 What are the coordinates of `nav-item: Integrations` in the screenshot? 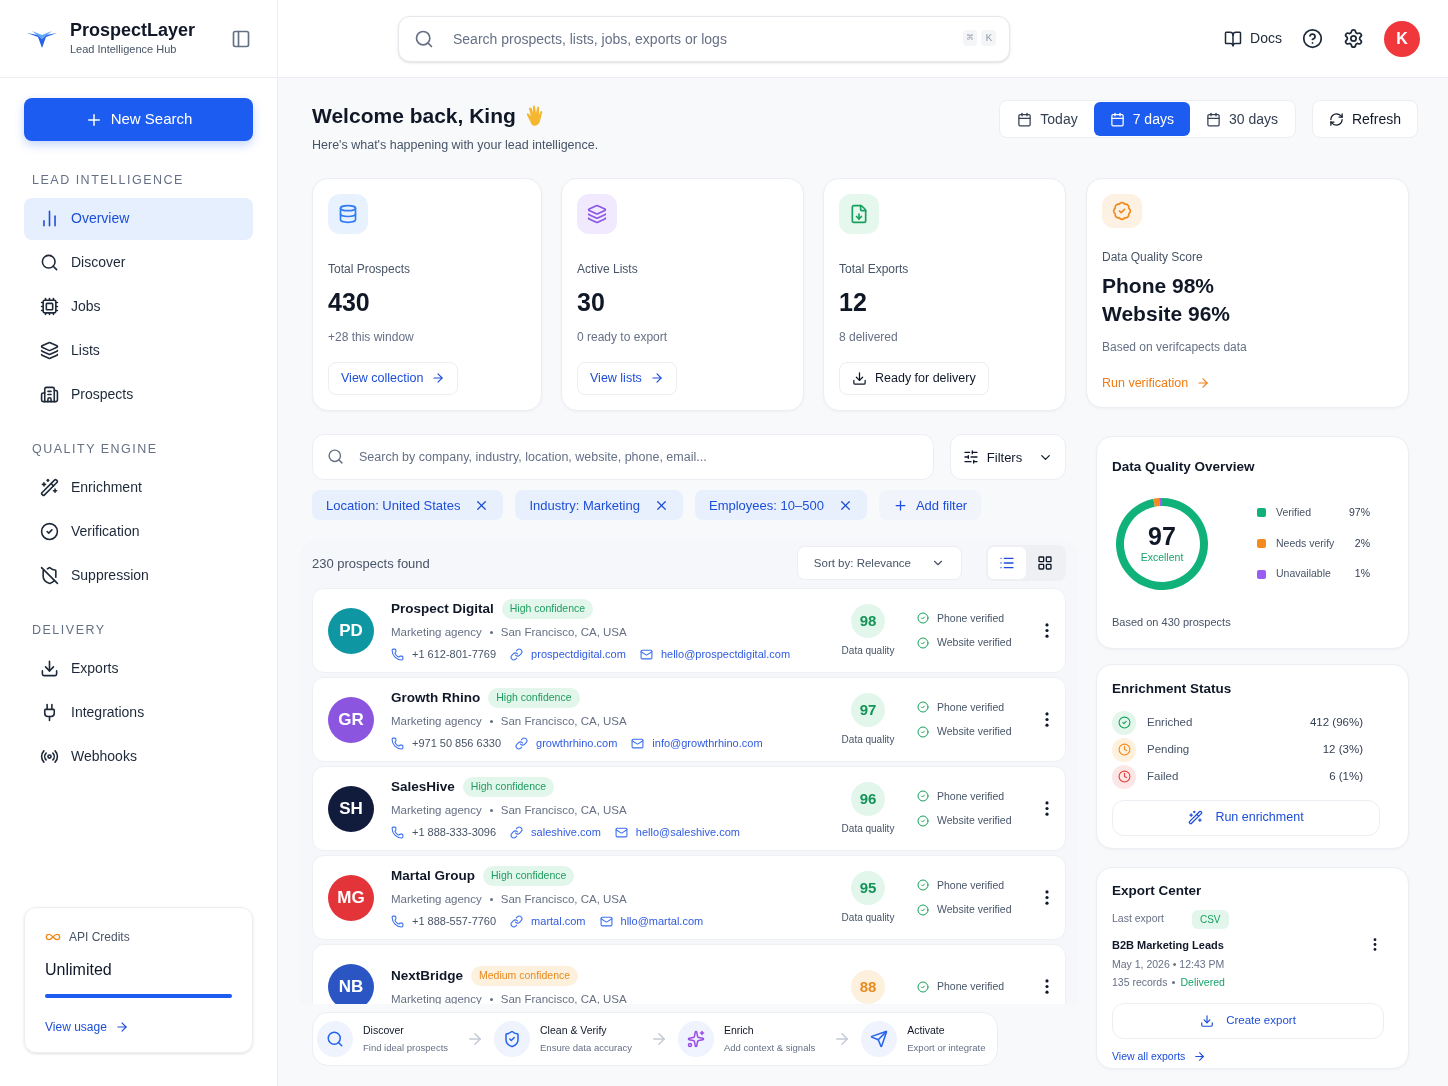 It's located at (138, 712).